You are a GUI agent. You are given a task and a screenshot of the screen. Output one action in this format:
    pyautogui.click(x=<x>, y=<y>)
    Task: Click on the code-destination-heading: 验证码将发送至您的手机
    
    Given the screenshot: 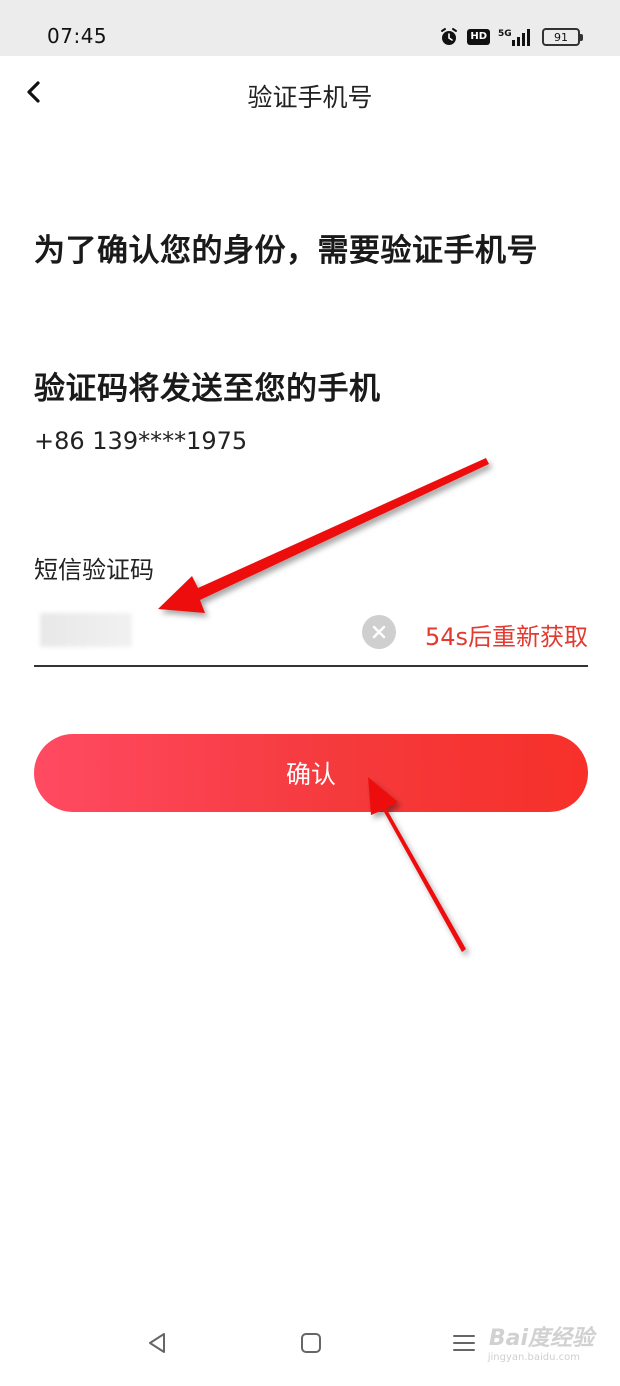 What is the action you would take?
    pyautogui.click(x=207, y=389)
    